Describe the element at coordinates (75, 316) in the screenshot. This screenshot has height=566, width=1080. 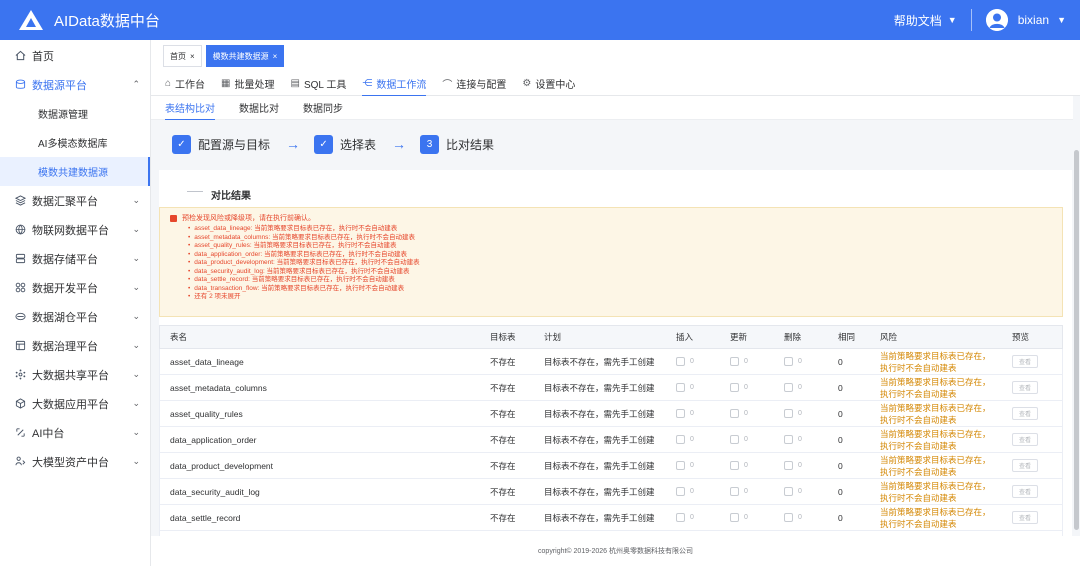
I see `sidebar-item-lakehouse-platform: 数据湖仓平台 ⌄` at that location.